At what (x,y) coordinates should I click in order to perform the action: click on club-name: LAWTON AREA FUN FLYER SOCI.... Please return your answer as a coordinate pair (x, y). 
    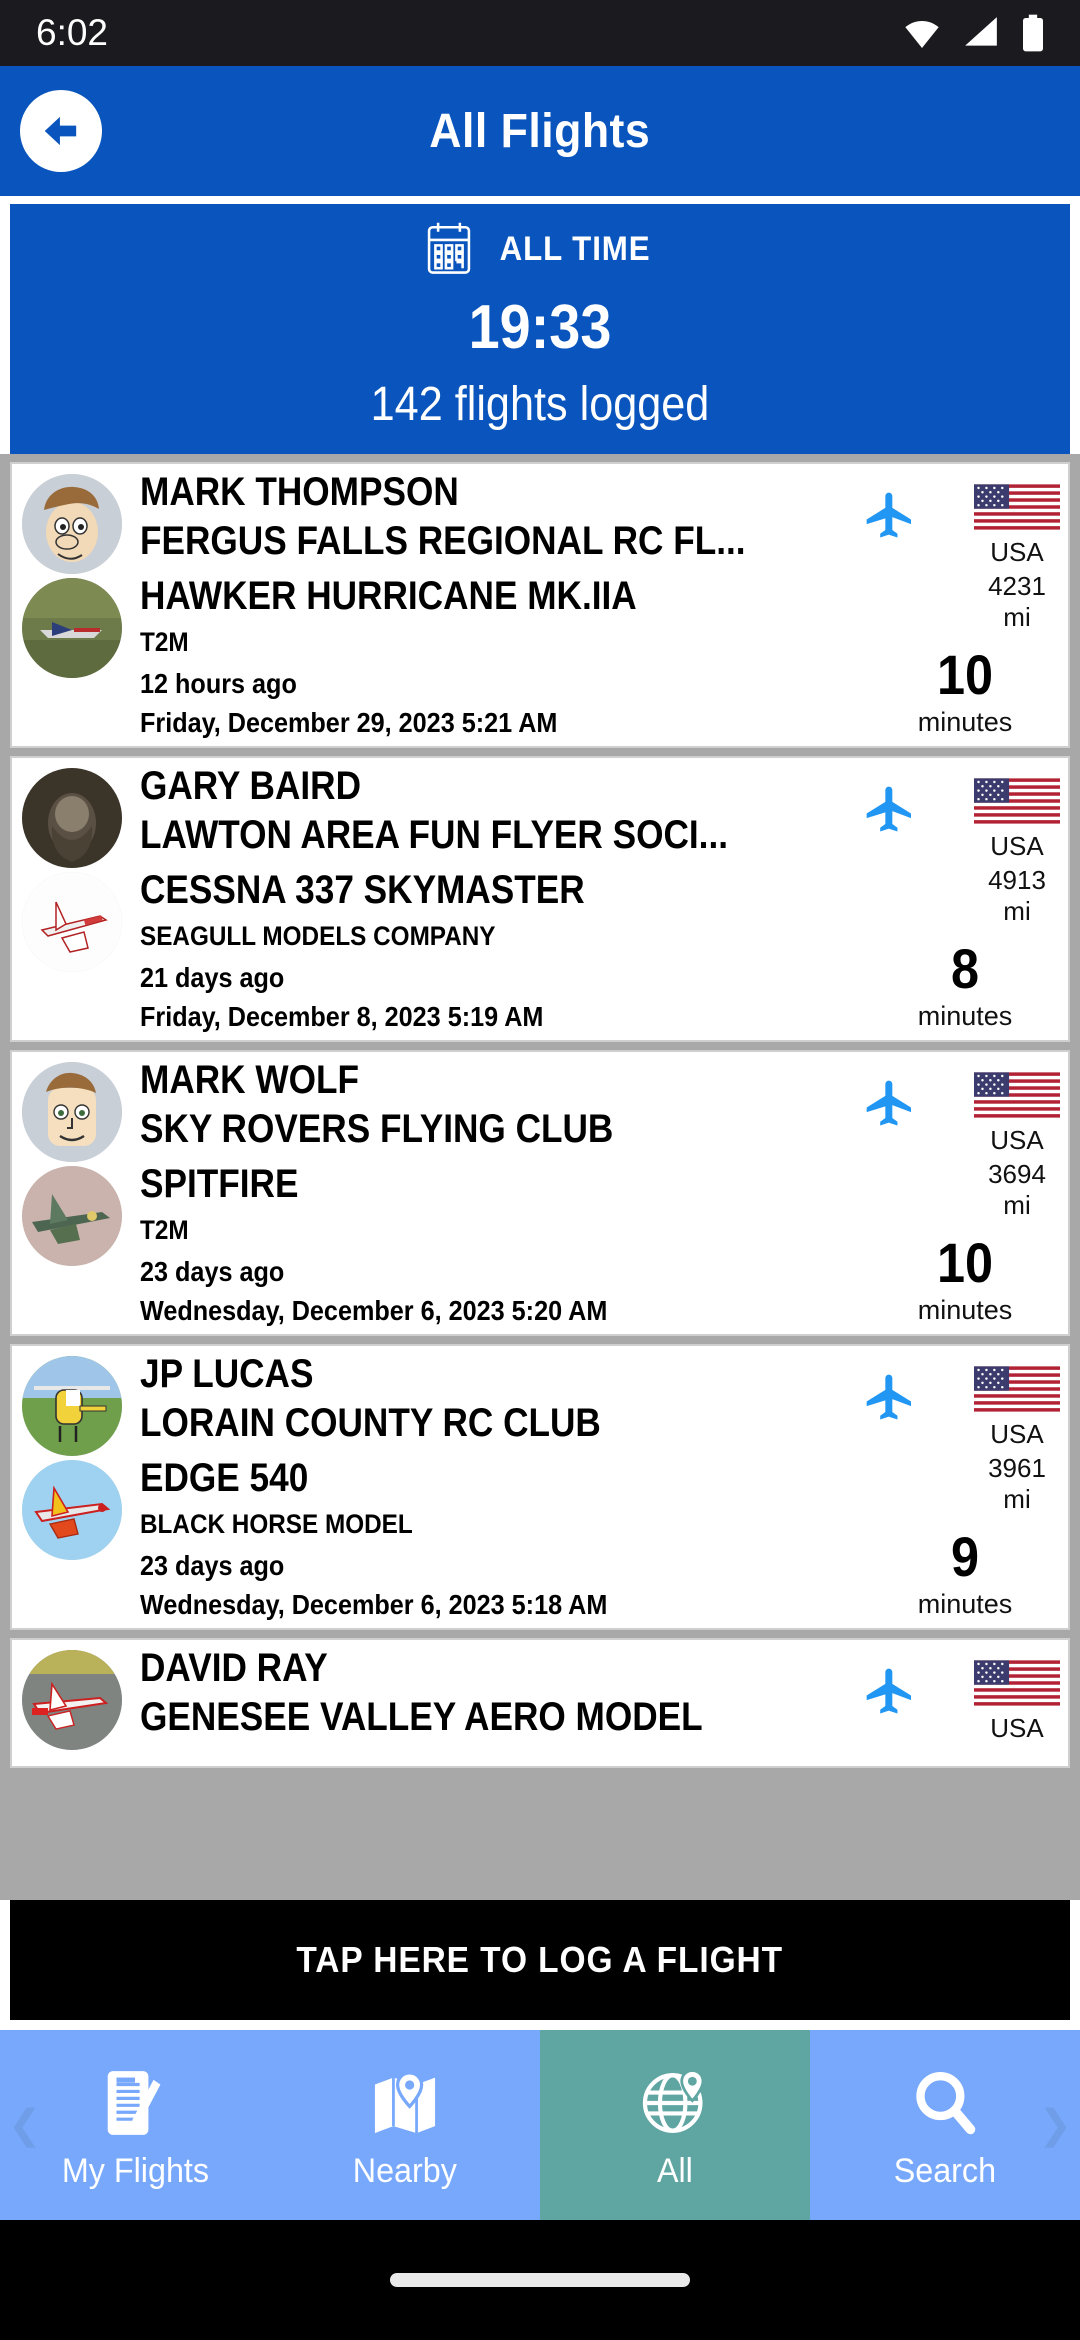
    Looking at the image, I should click on (434, 834).